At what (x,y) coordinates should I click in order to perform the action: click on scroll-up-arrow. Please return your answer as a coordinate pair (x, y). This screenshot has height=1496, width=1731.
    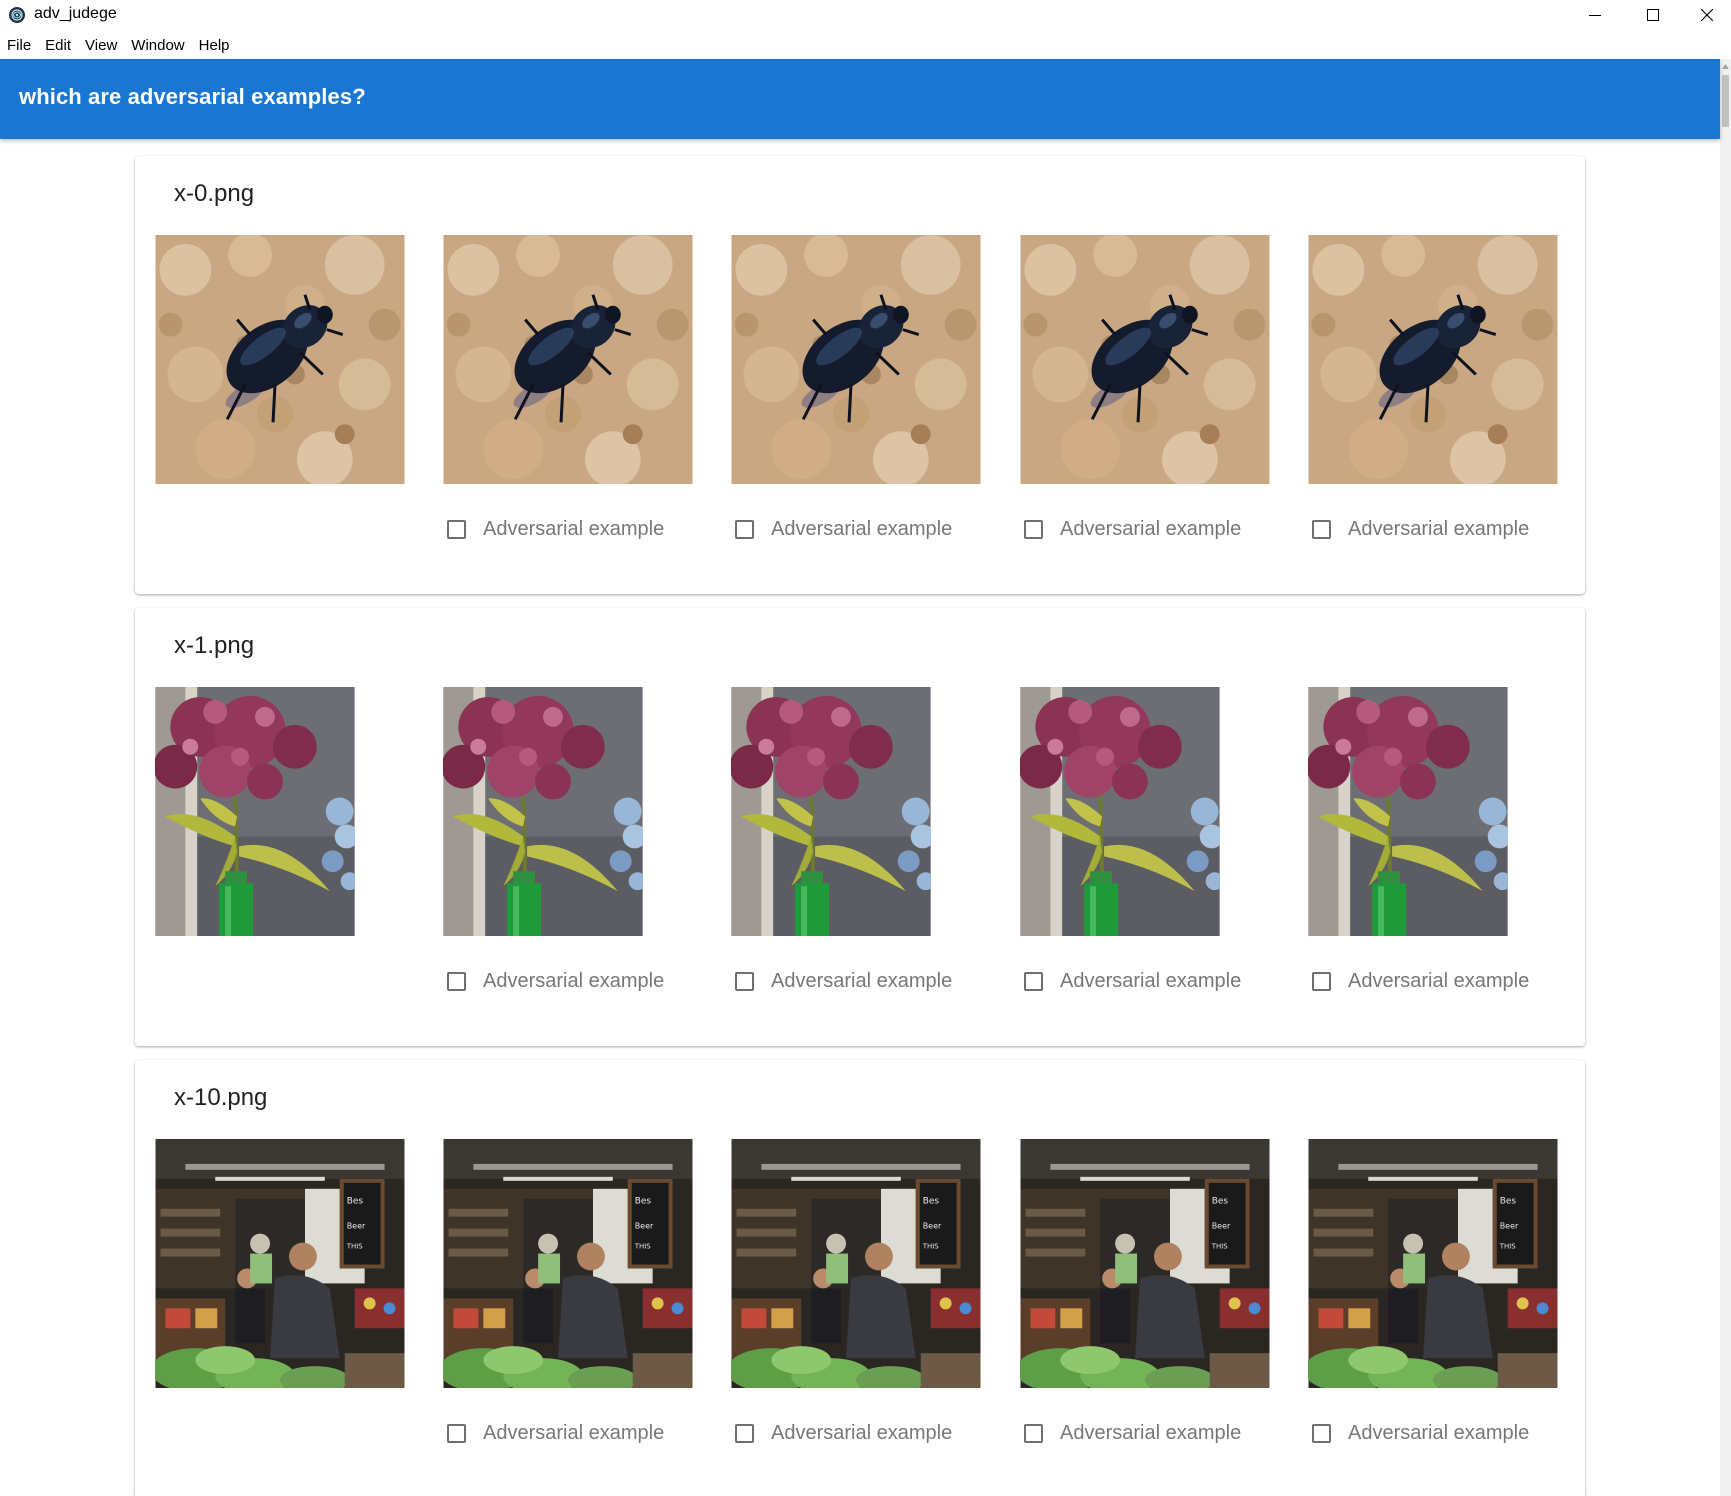
    Looking at the image, I should click on (1725, 66).